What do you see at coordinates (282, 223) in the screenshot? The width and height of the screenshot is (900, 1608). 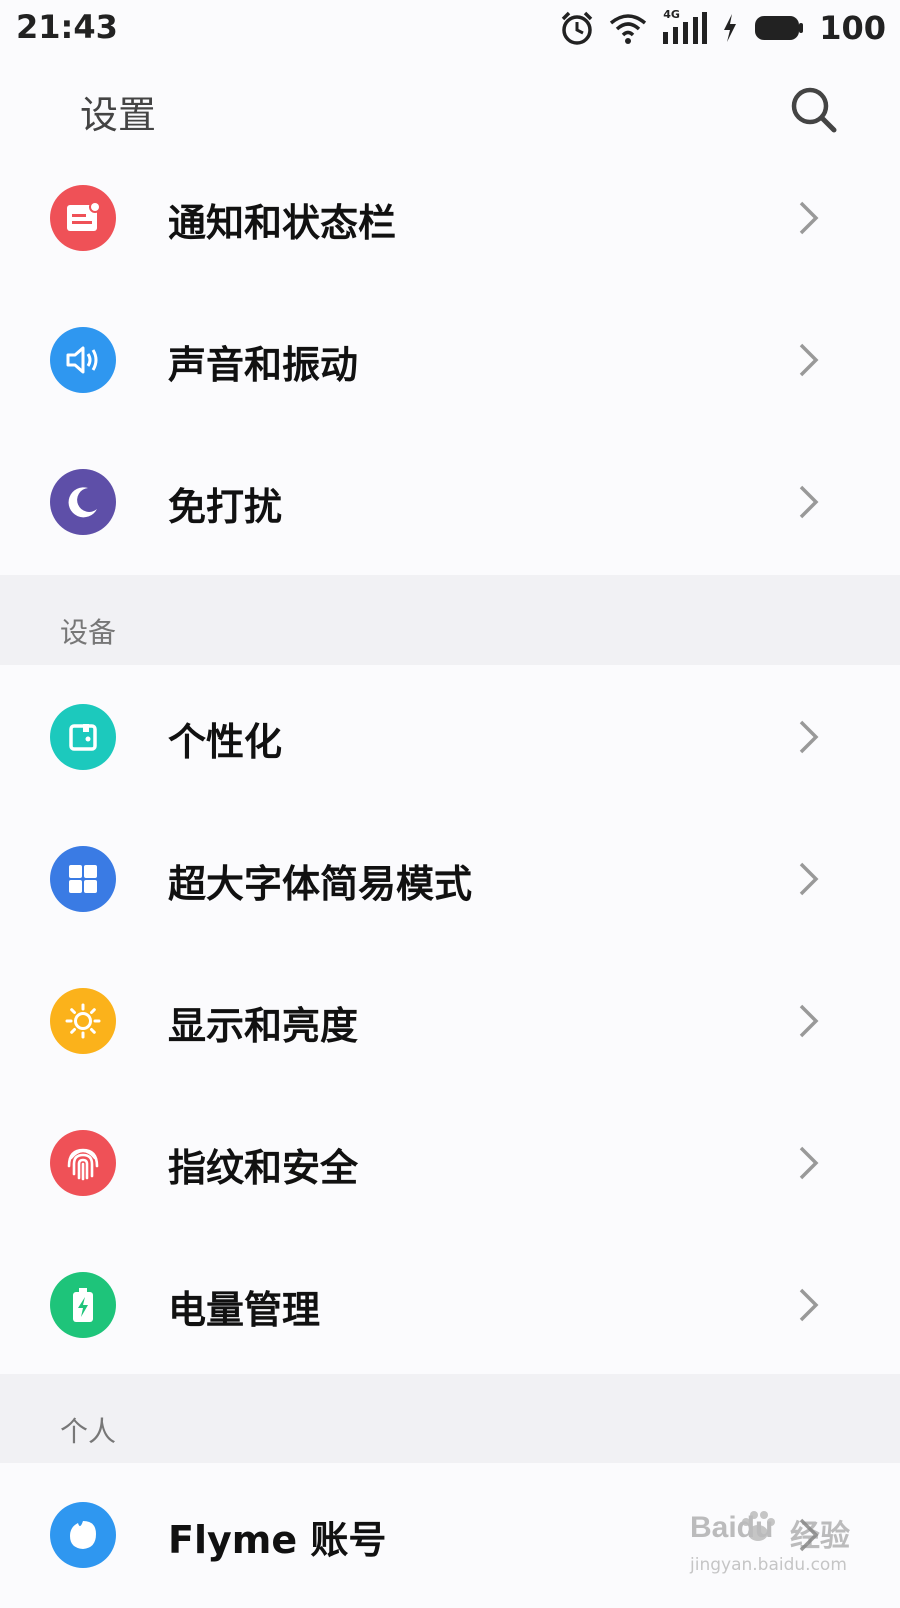 I see `item-label: 通知和状态栏` at bounding box center [282, 223].